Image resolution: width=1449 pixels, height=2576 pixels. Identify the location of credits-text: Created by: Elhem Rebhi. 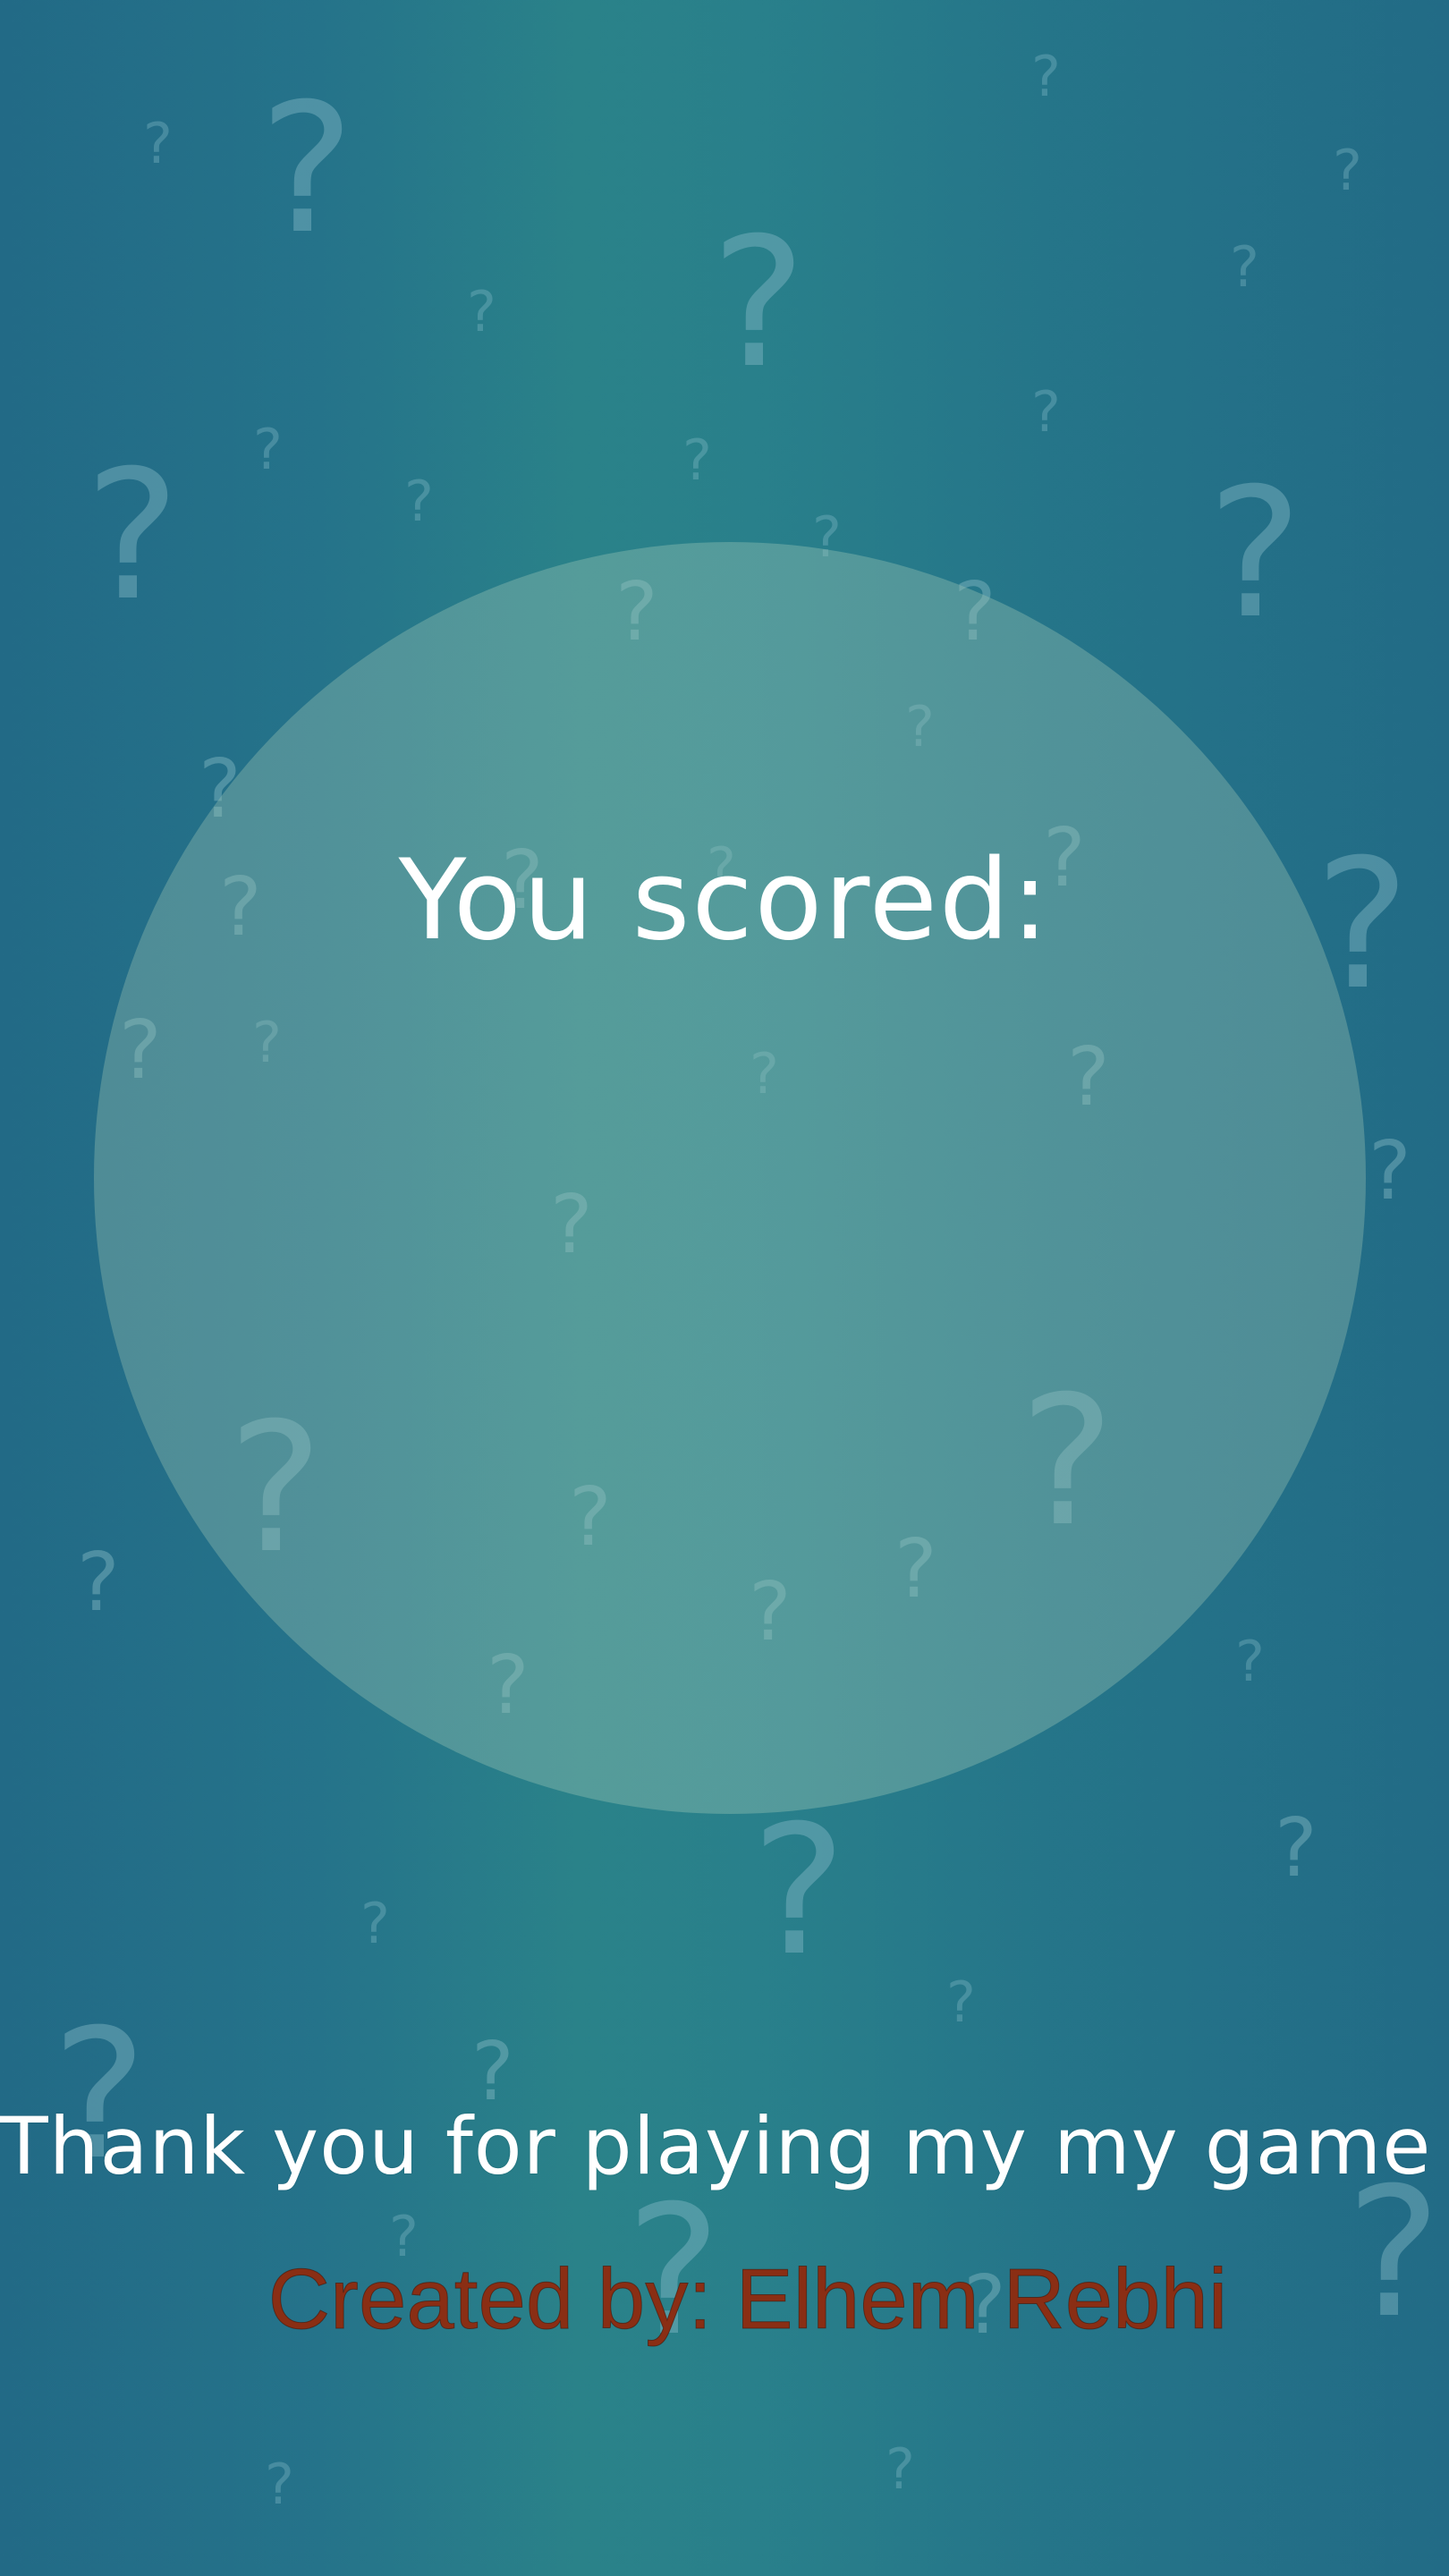
(747, 2299).